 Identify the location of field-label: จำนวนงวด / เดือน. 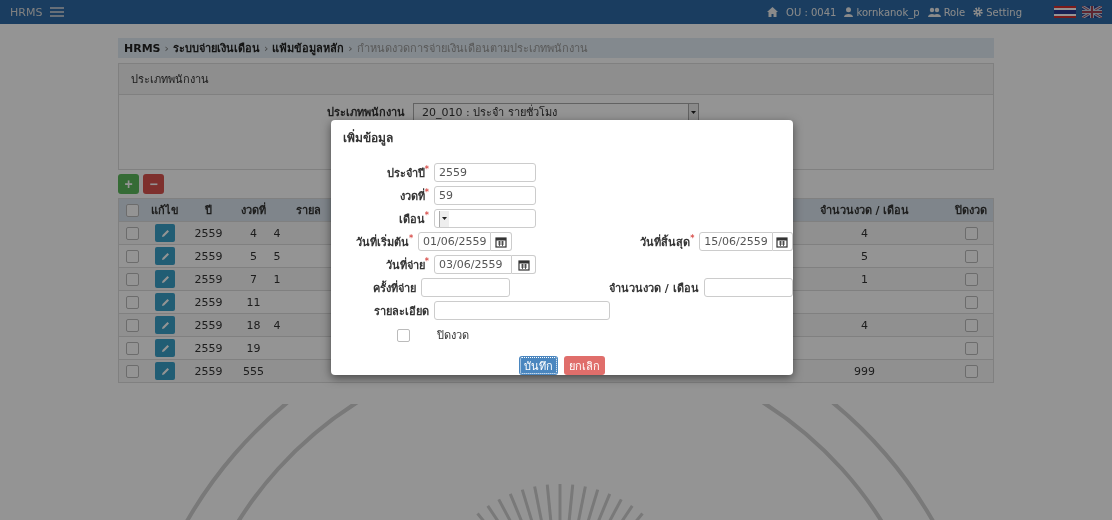
(653, 288).